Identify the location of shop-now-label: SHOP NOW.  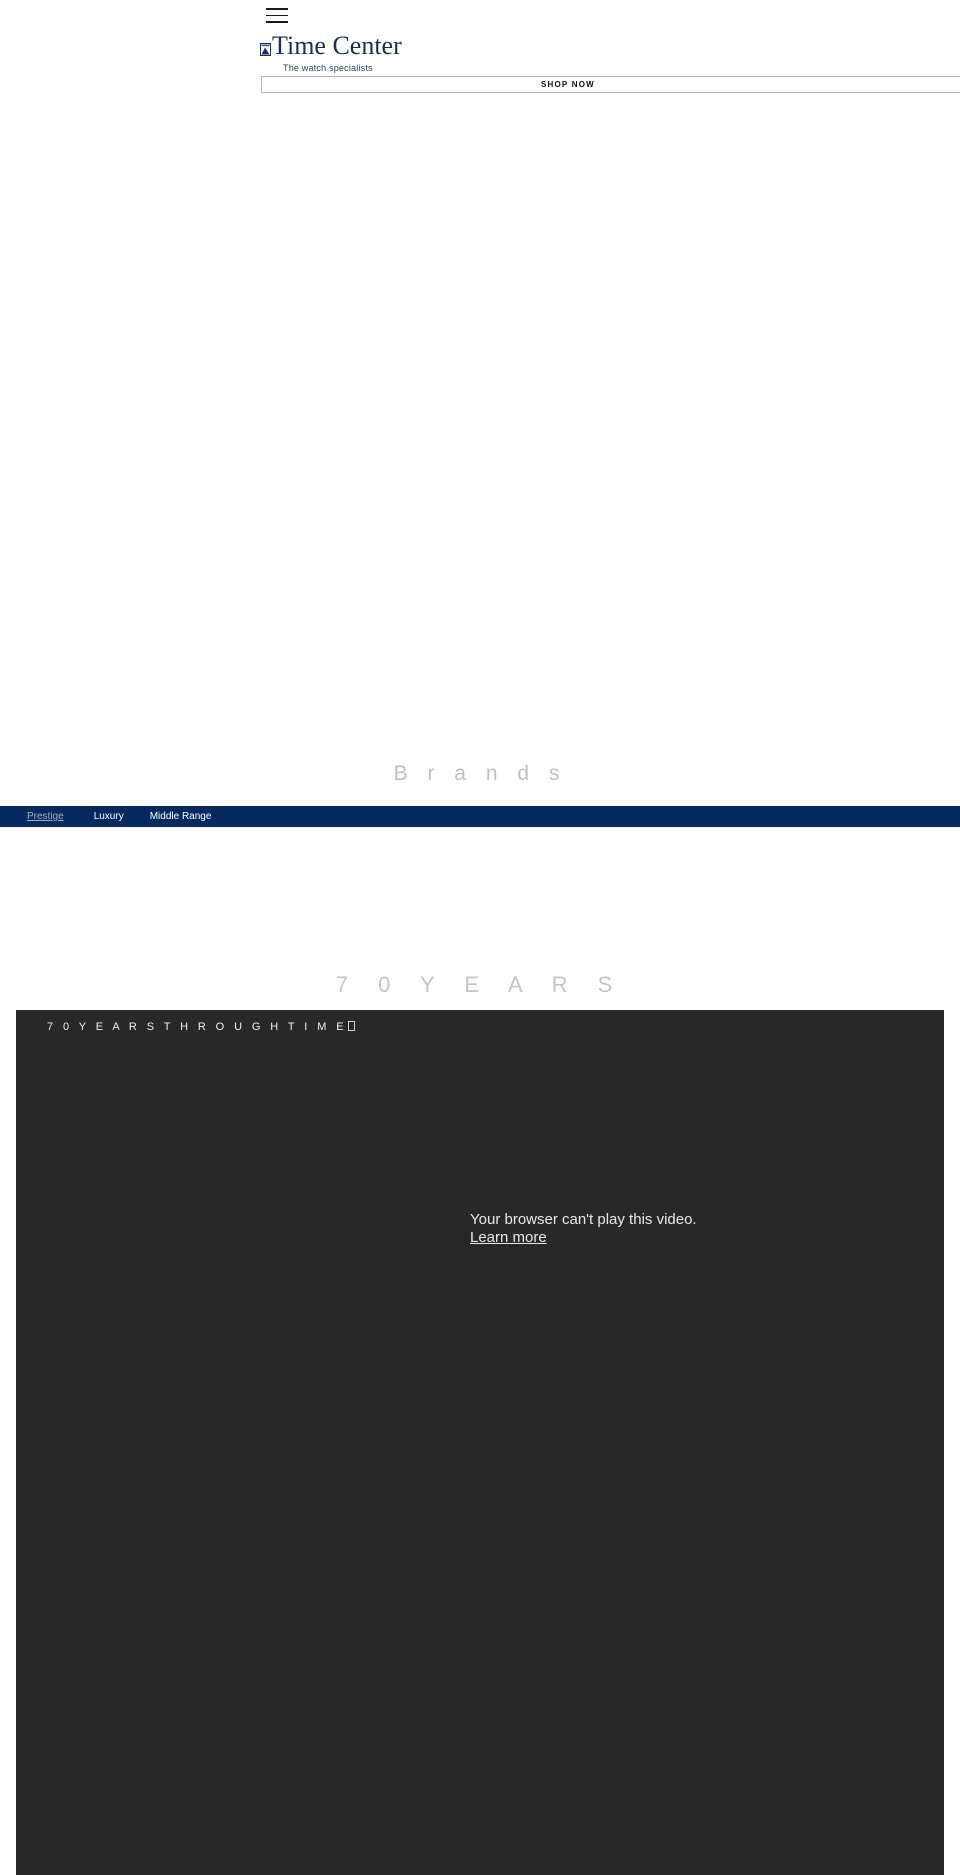
(568, 84).